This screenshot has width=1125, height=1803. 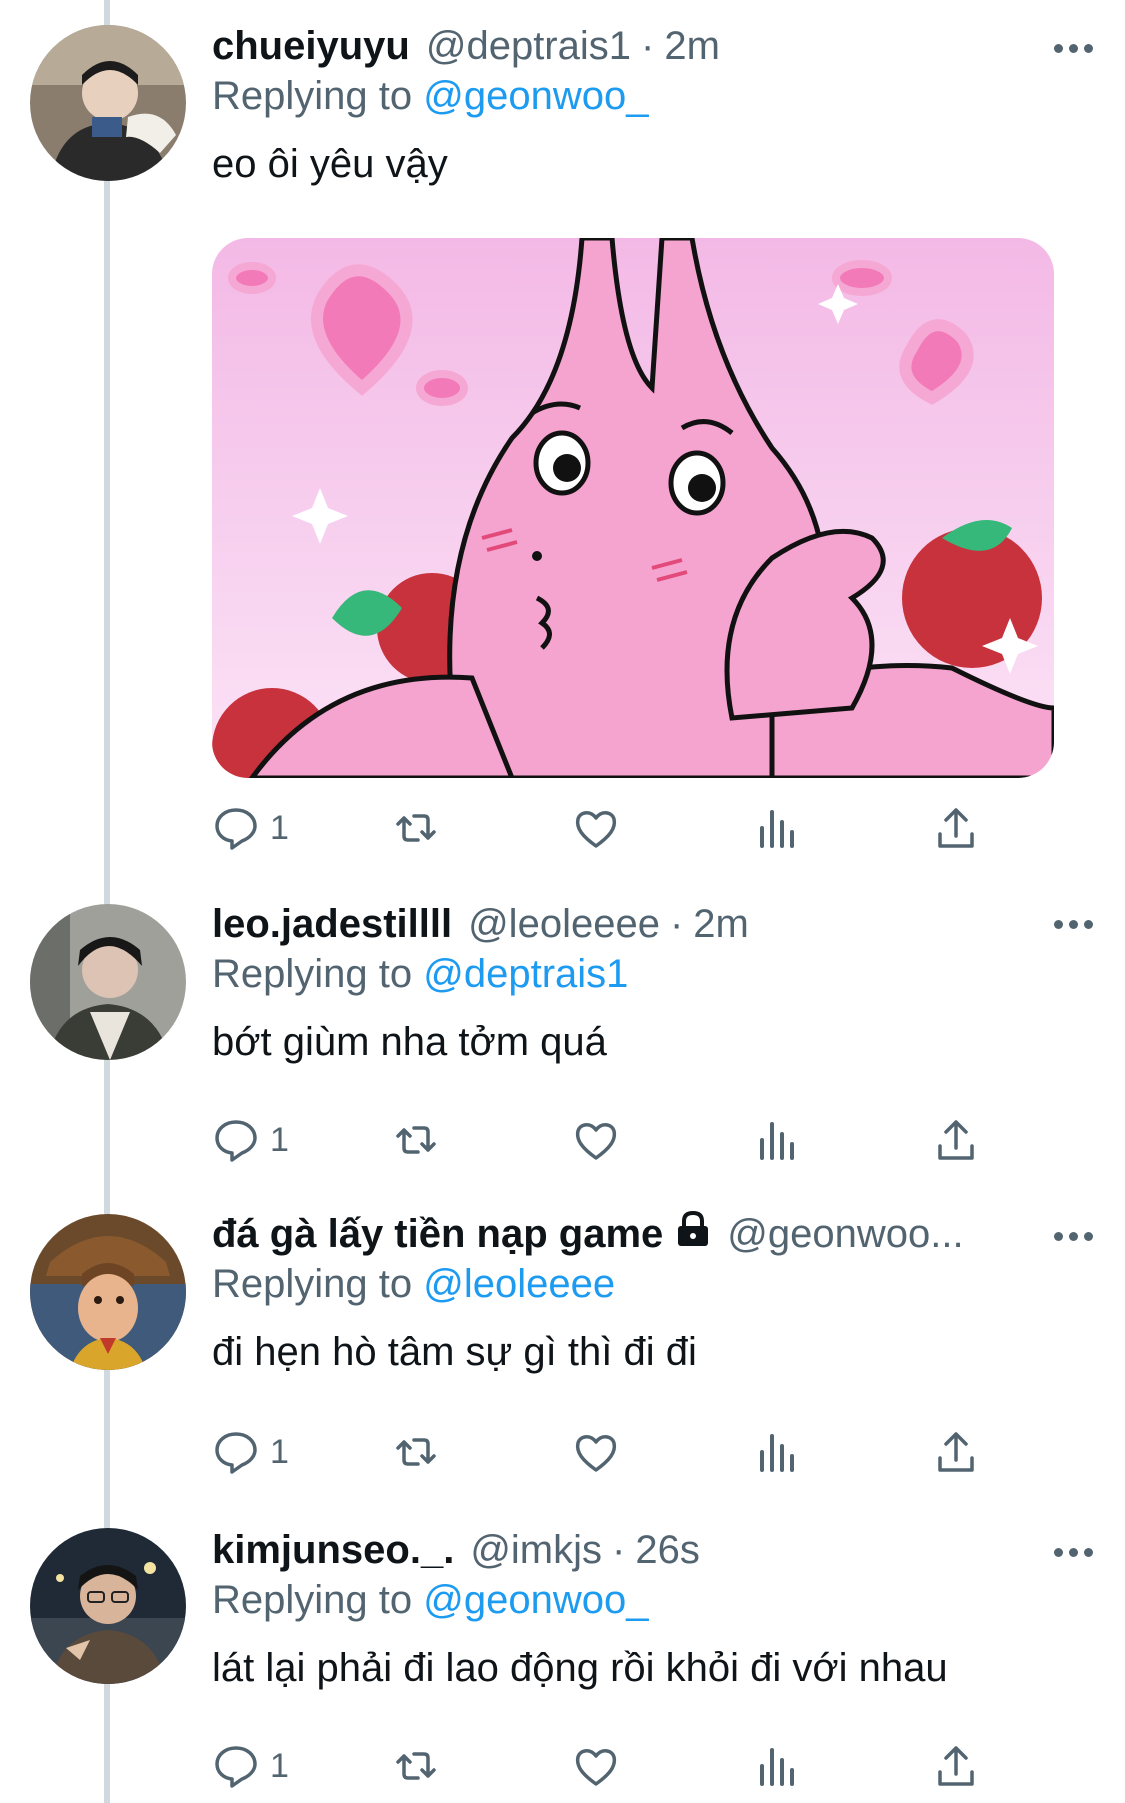 I want to click on display-name: kimjunseo._., so click(x=333, y=1550).